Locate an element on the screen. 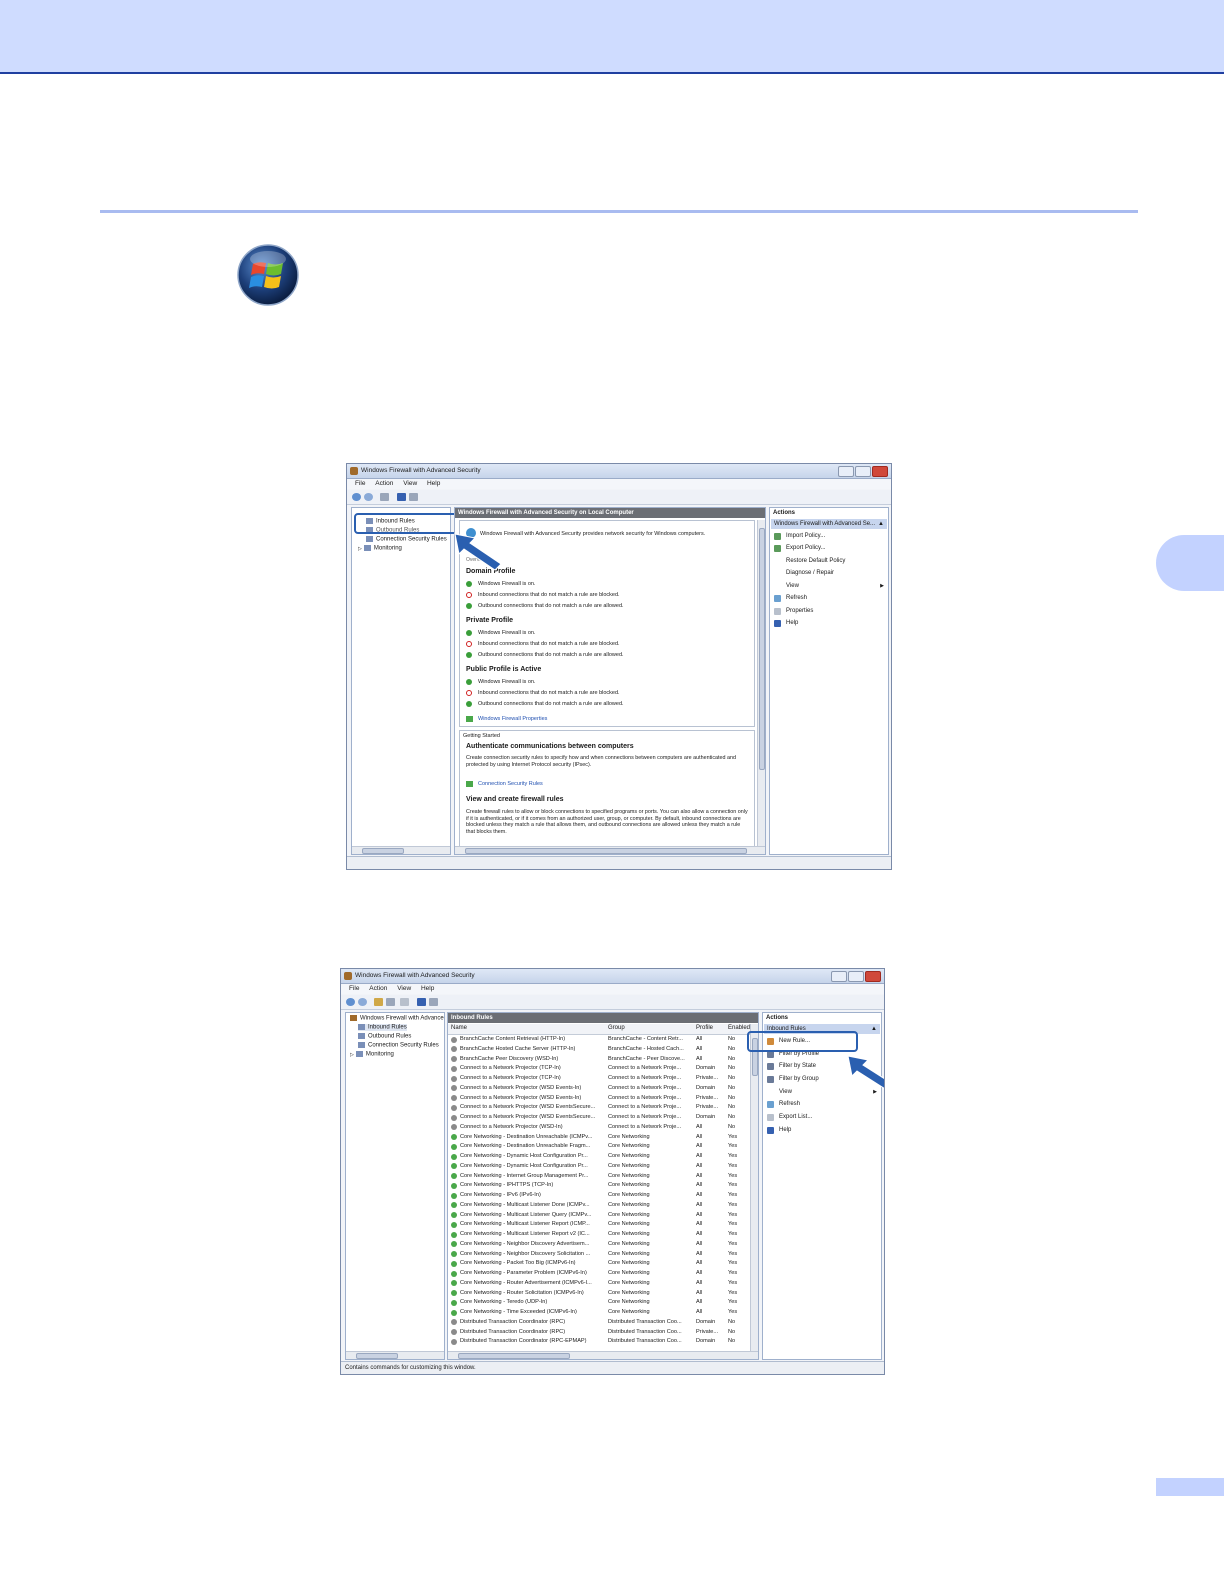  overview-vertical-scrollbar is located at coordinates (761, 683).